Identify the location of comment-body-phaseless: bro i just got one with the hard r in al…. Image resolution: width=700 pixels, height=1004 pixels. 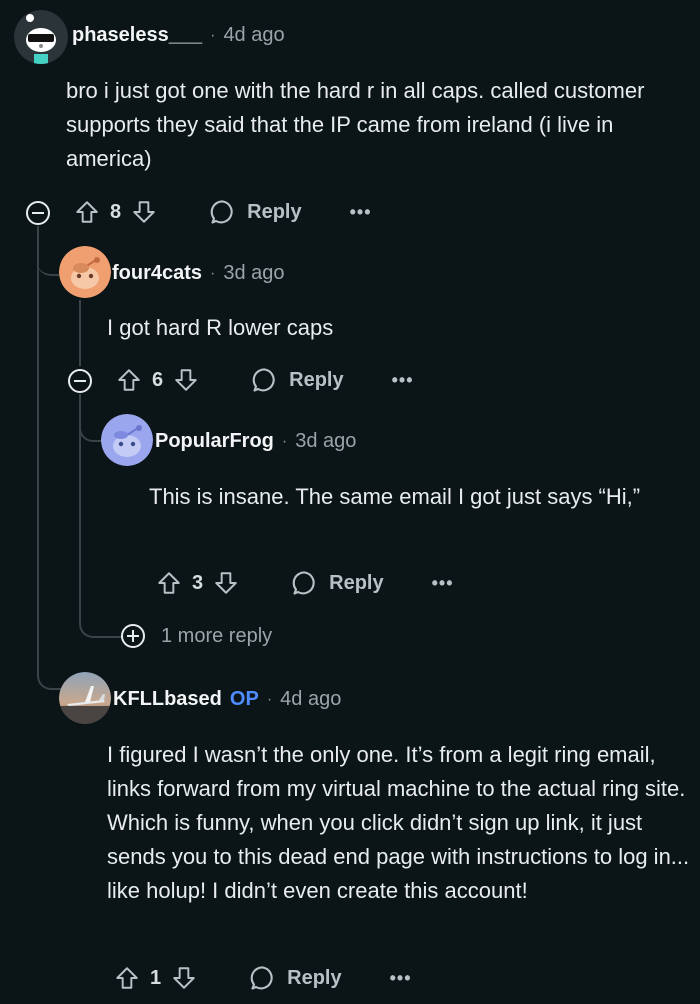
(355, 124).